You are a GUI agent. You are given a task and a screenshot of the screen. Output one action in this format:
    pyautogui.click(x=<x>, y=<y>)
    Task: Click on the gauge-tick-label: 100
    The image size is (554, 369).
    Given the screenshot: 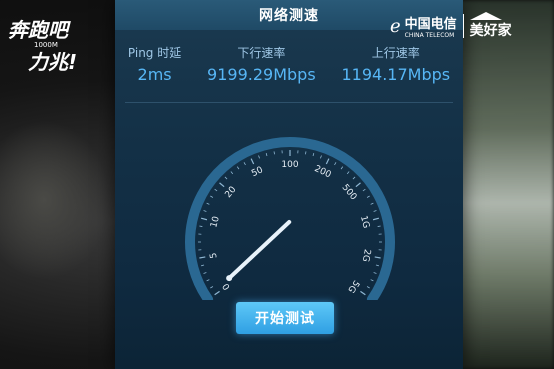 What is the action you would take?
    pyautogui.click(x=289, y=165)
    